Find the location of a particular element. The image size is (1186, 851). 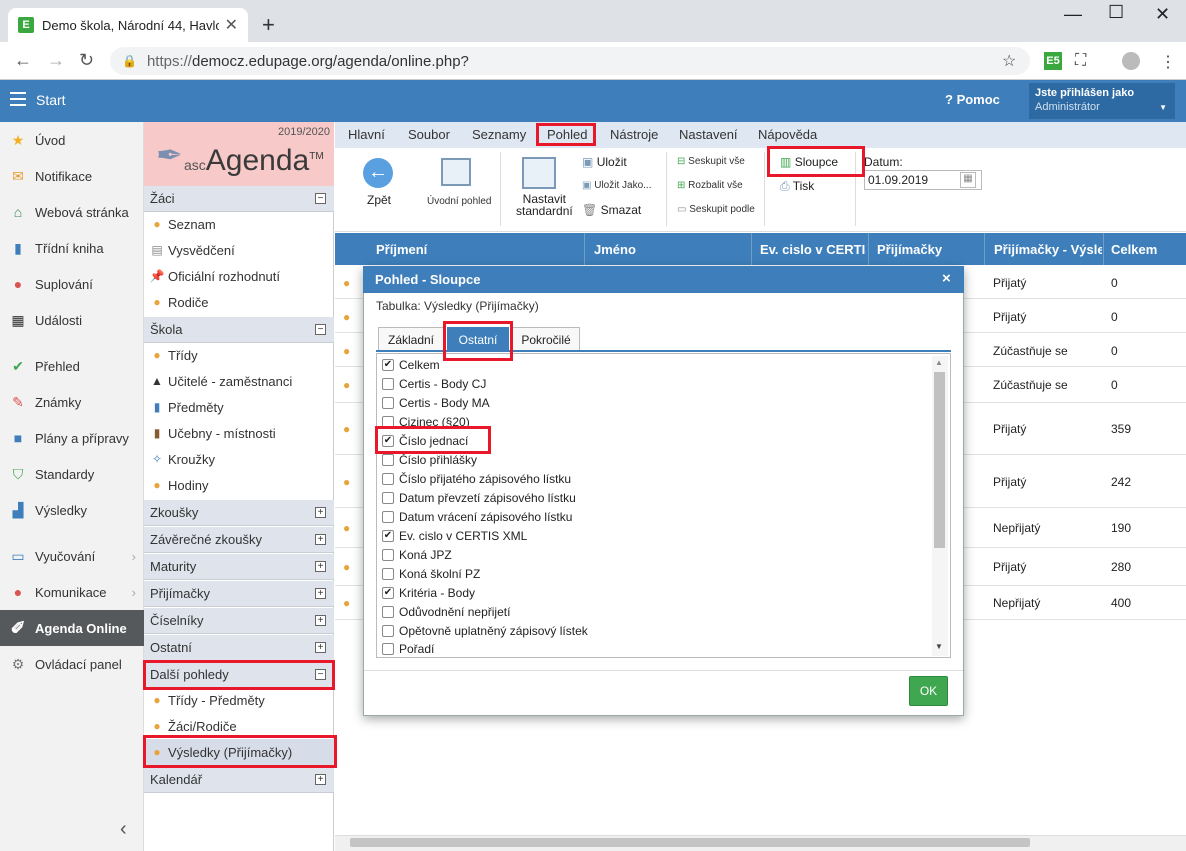

nastavit-standardni-button: Nastavit standardní is located at coordinates (544, 205).